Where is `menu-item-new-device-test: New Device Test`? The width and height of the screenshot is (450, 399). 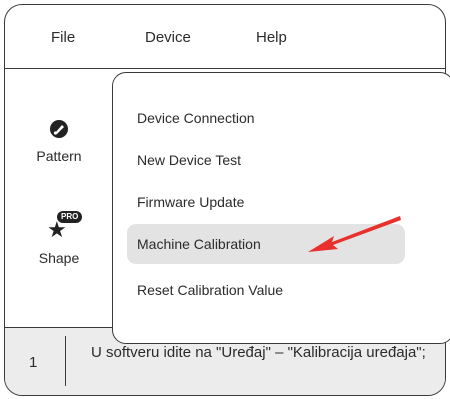 menu-item-new-device-test: New Device Test is located at coordinates (189, 160).